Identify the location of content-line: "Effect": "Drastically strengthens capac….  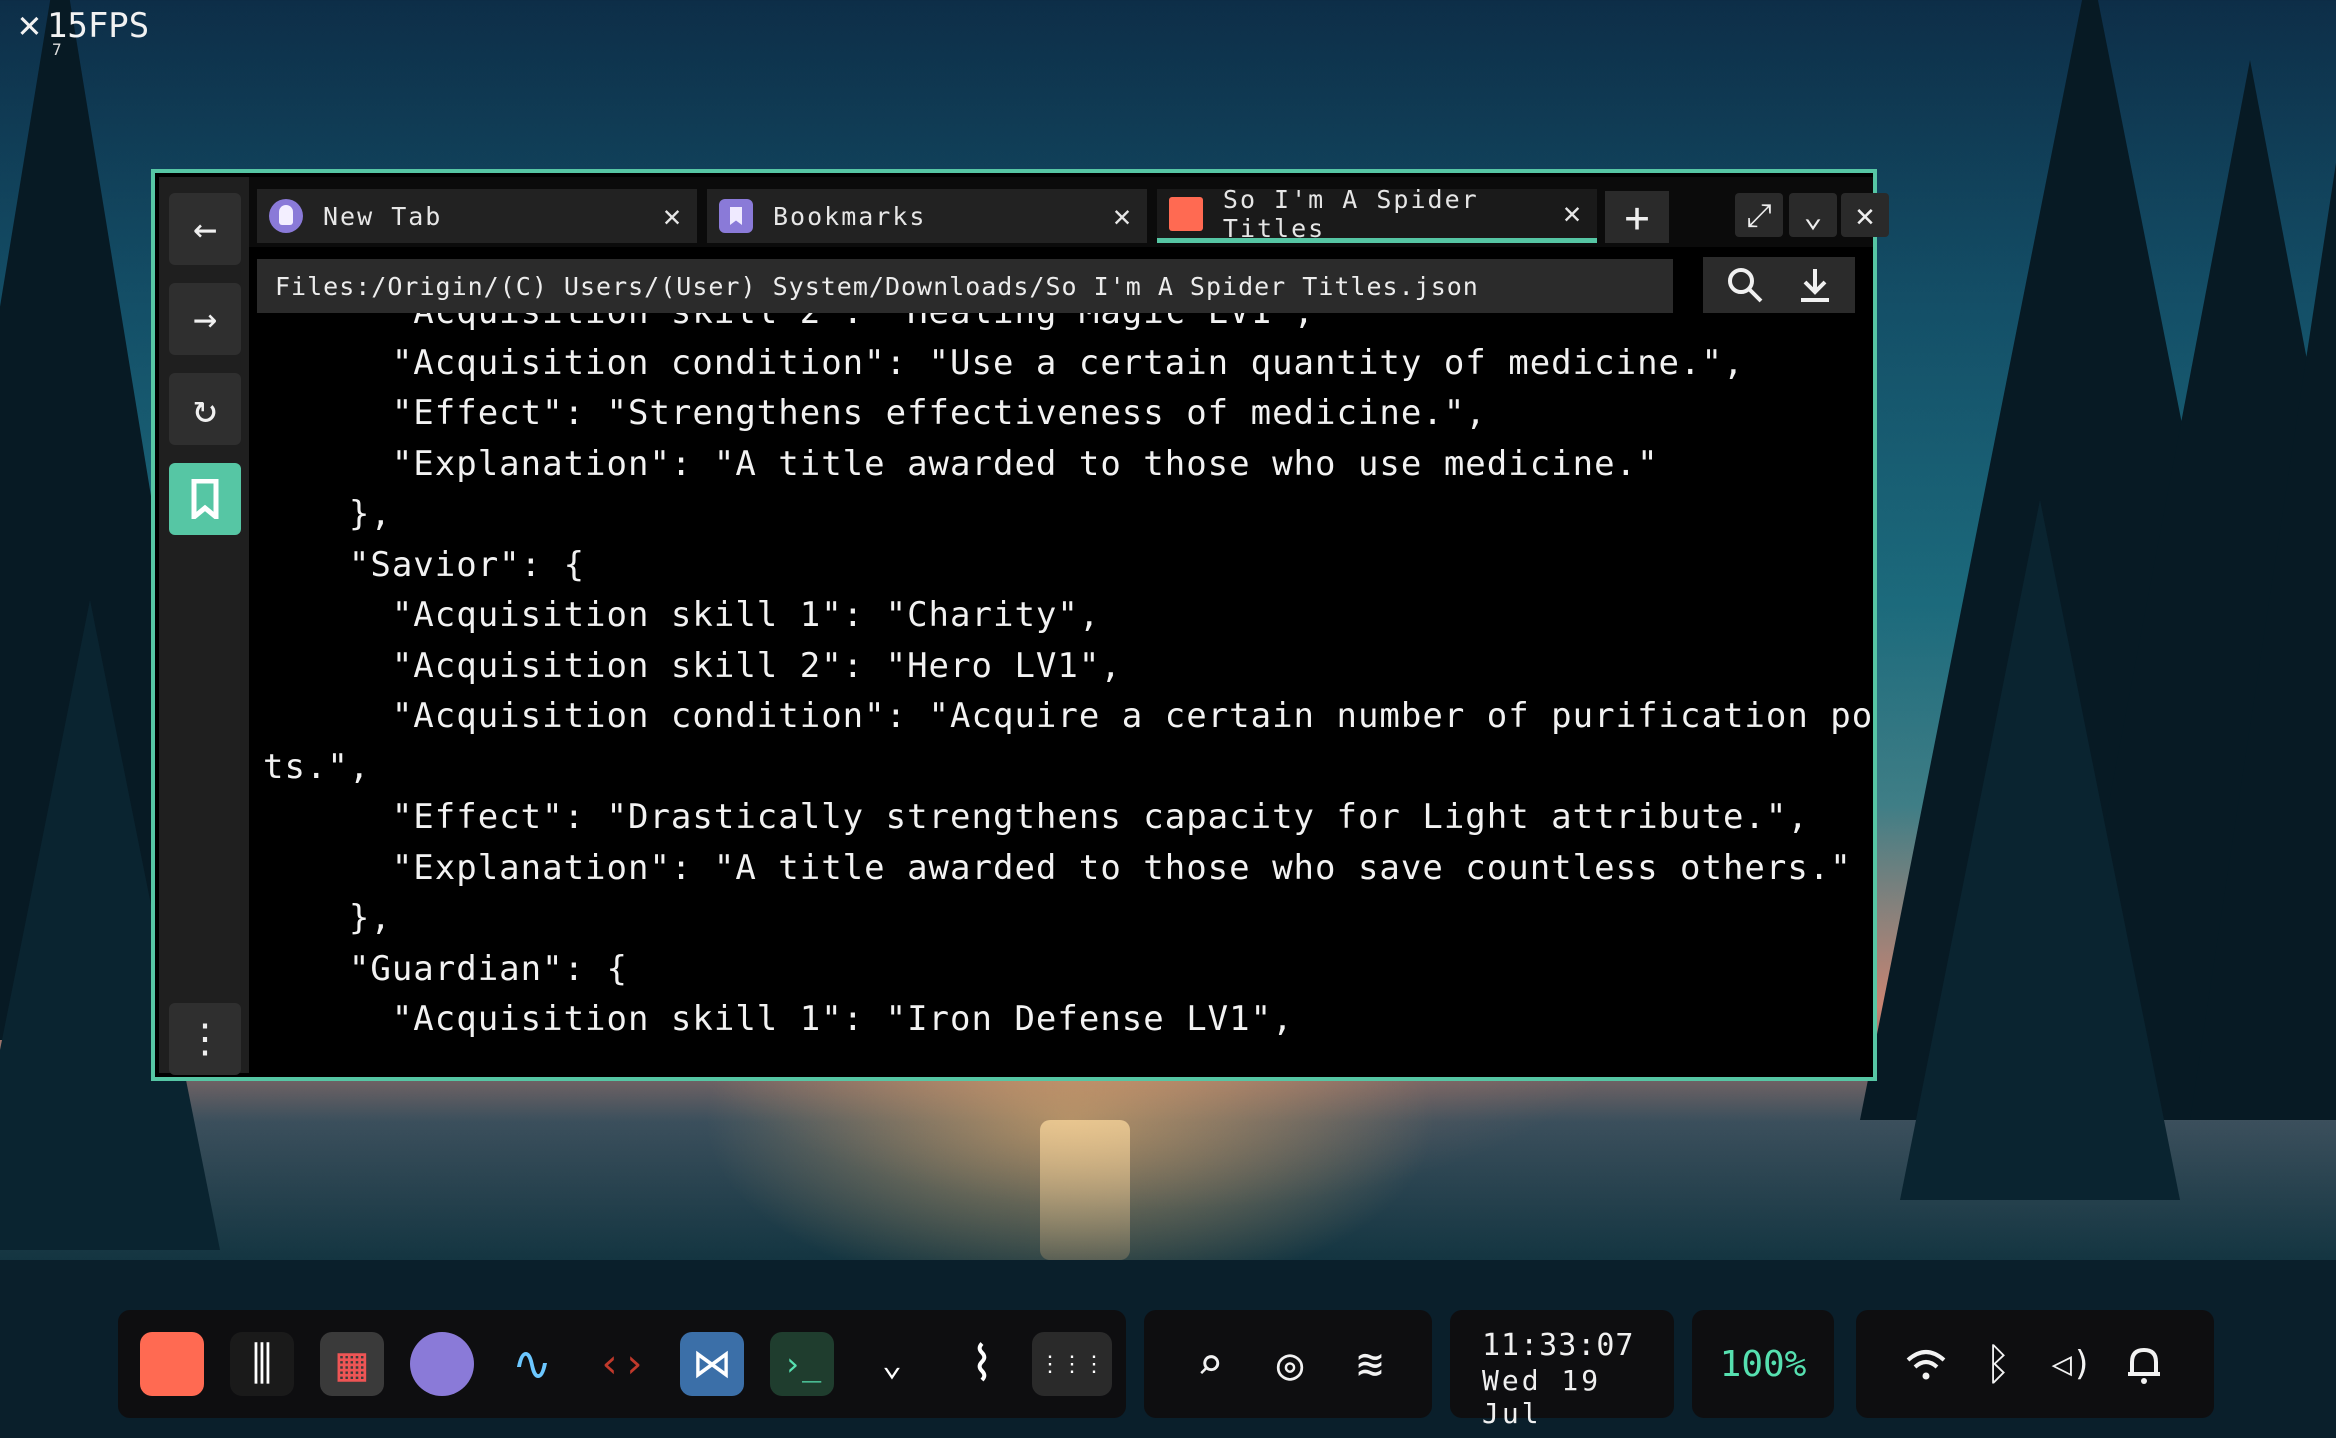
(1036, 817).